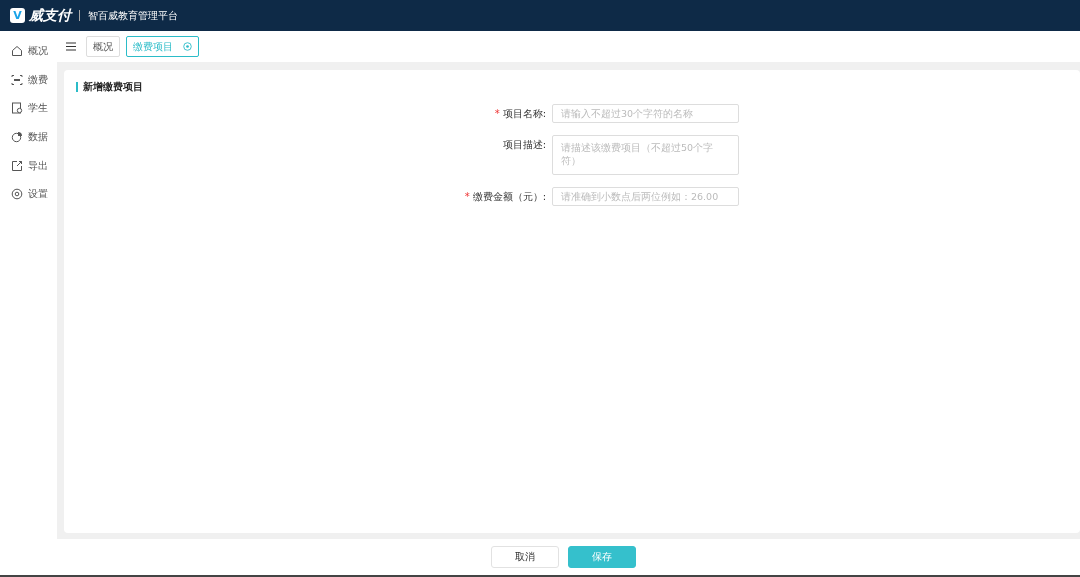 Image resolution: width=1080 pixels, height=577 pixels. What do you see at coordinates (28, 80) in the screenshot?
I see `sidebar-item: 缴费` at bounding box center [28, 80].